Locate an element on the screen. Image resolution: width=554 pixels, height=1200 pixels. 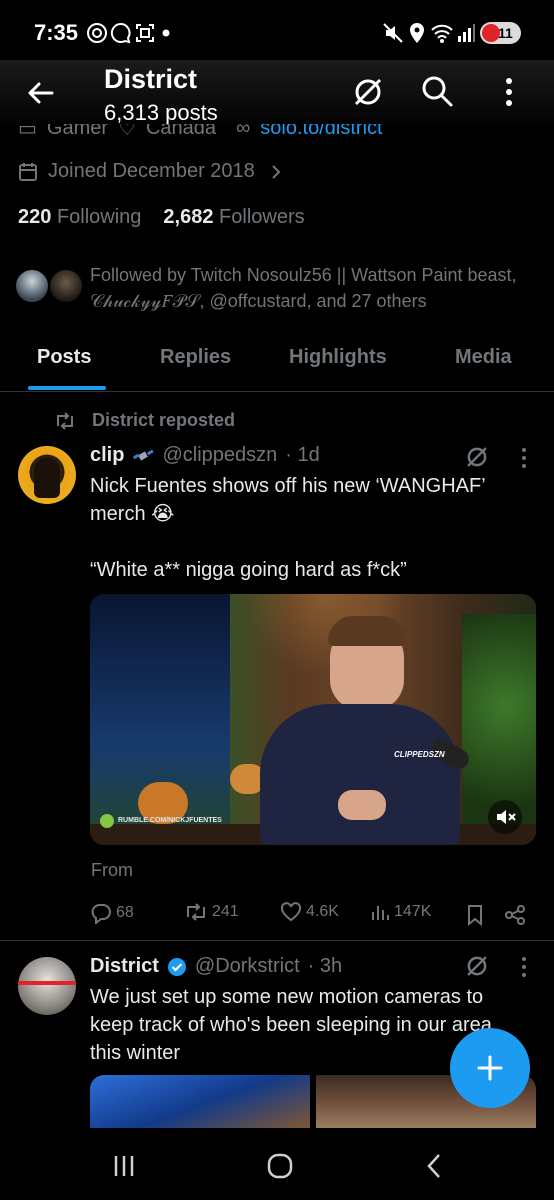
profile-name: District is located at coordinates (151, 79).